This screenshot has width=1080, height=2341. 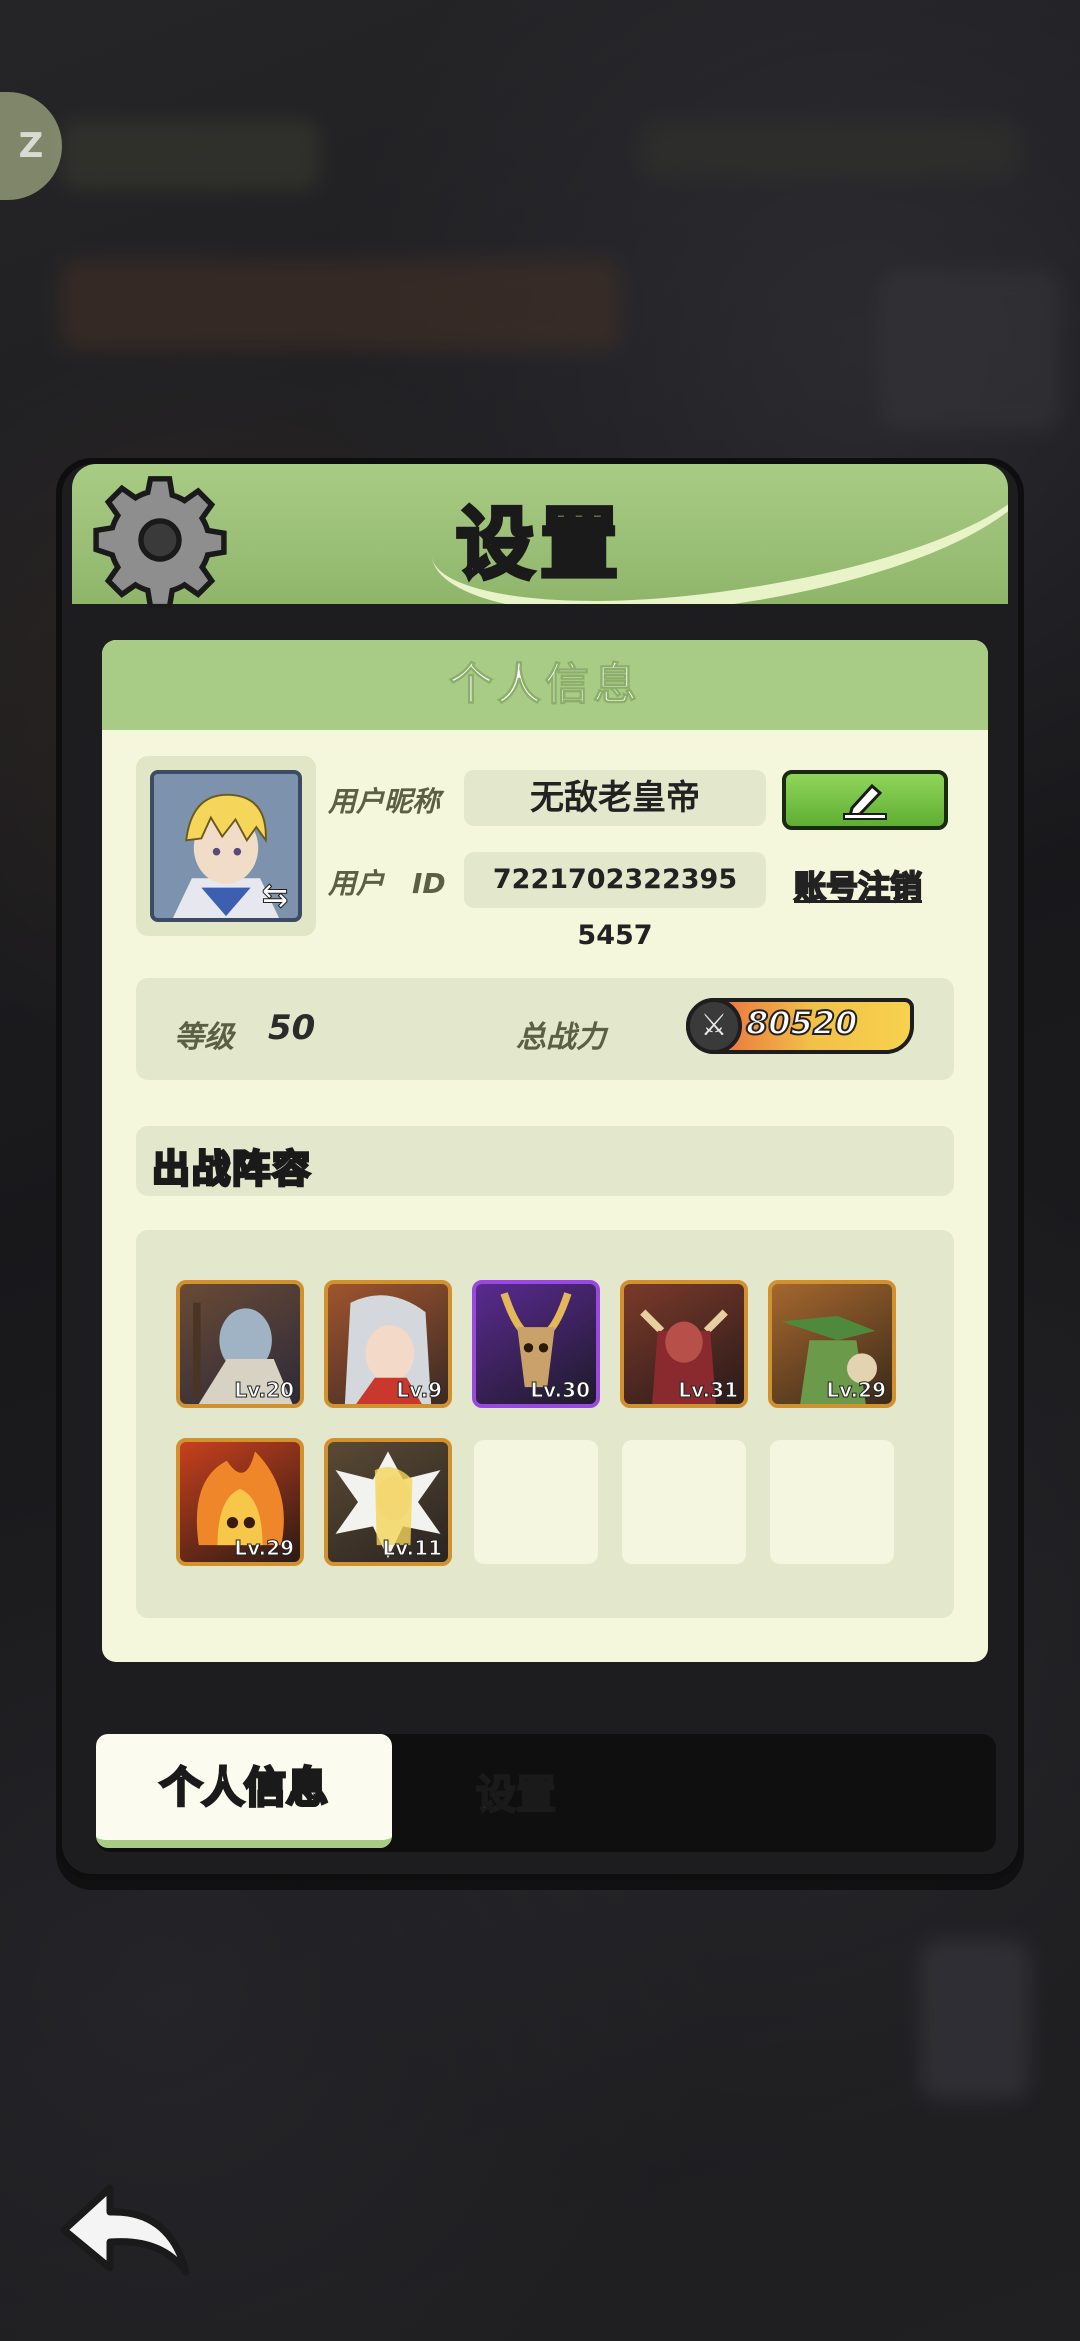 I want to click on level-label: 等级, so click(x=204, y=1037).